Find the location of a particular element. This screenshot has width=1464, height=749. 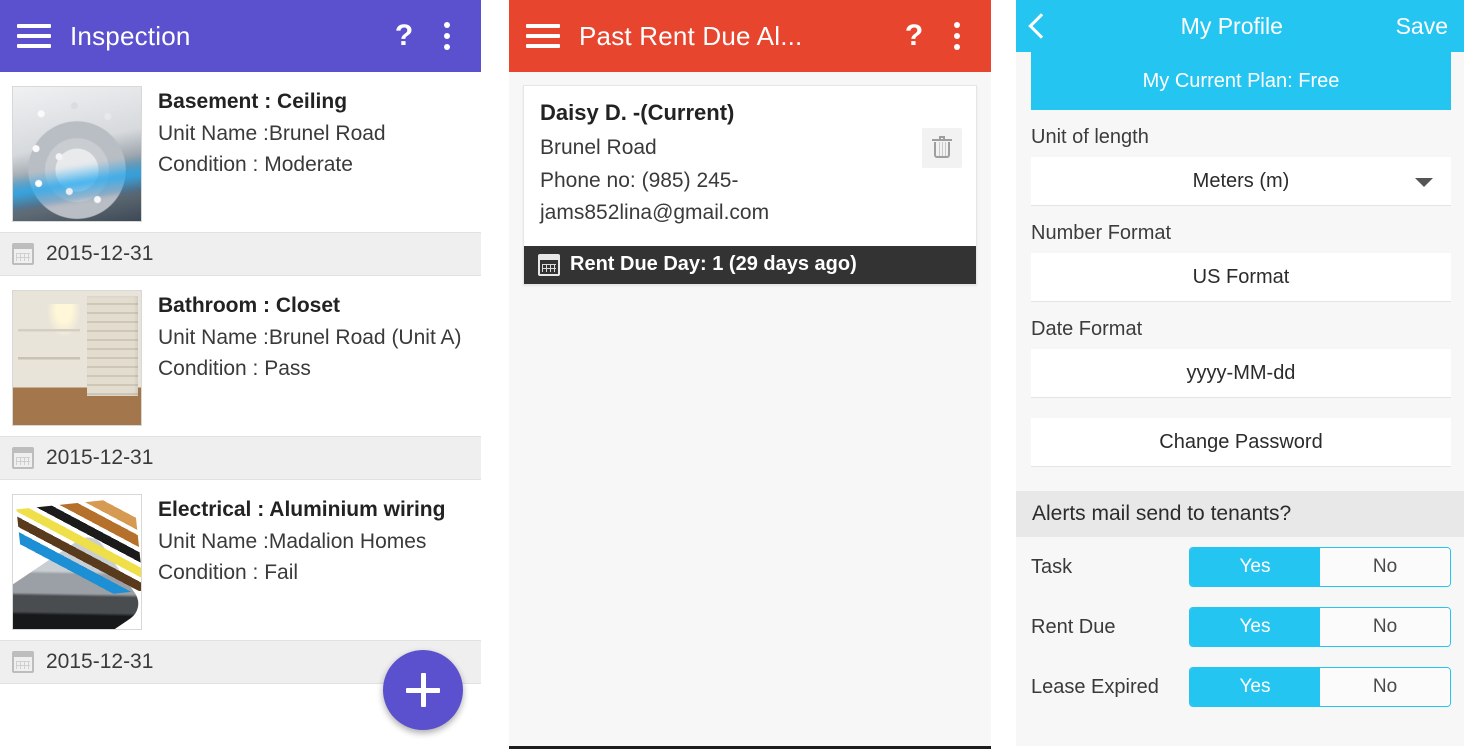

unit-of-length-label: Unit of length is located at coordinates (1240, 133).